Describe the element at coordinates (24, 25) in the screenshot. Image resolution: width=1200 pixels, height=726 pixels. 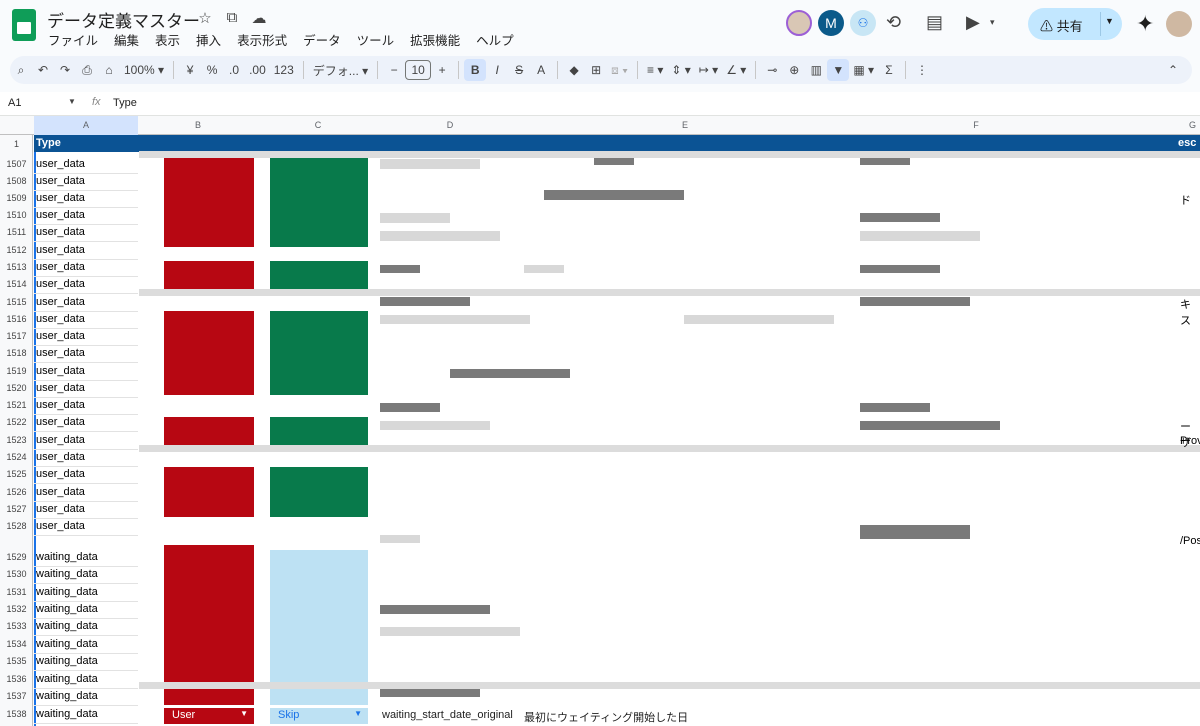
I see `sheets-logo-icon` at that location.